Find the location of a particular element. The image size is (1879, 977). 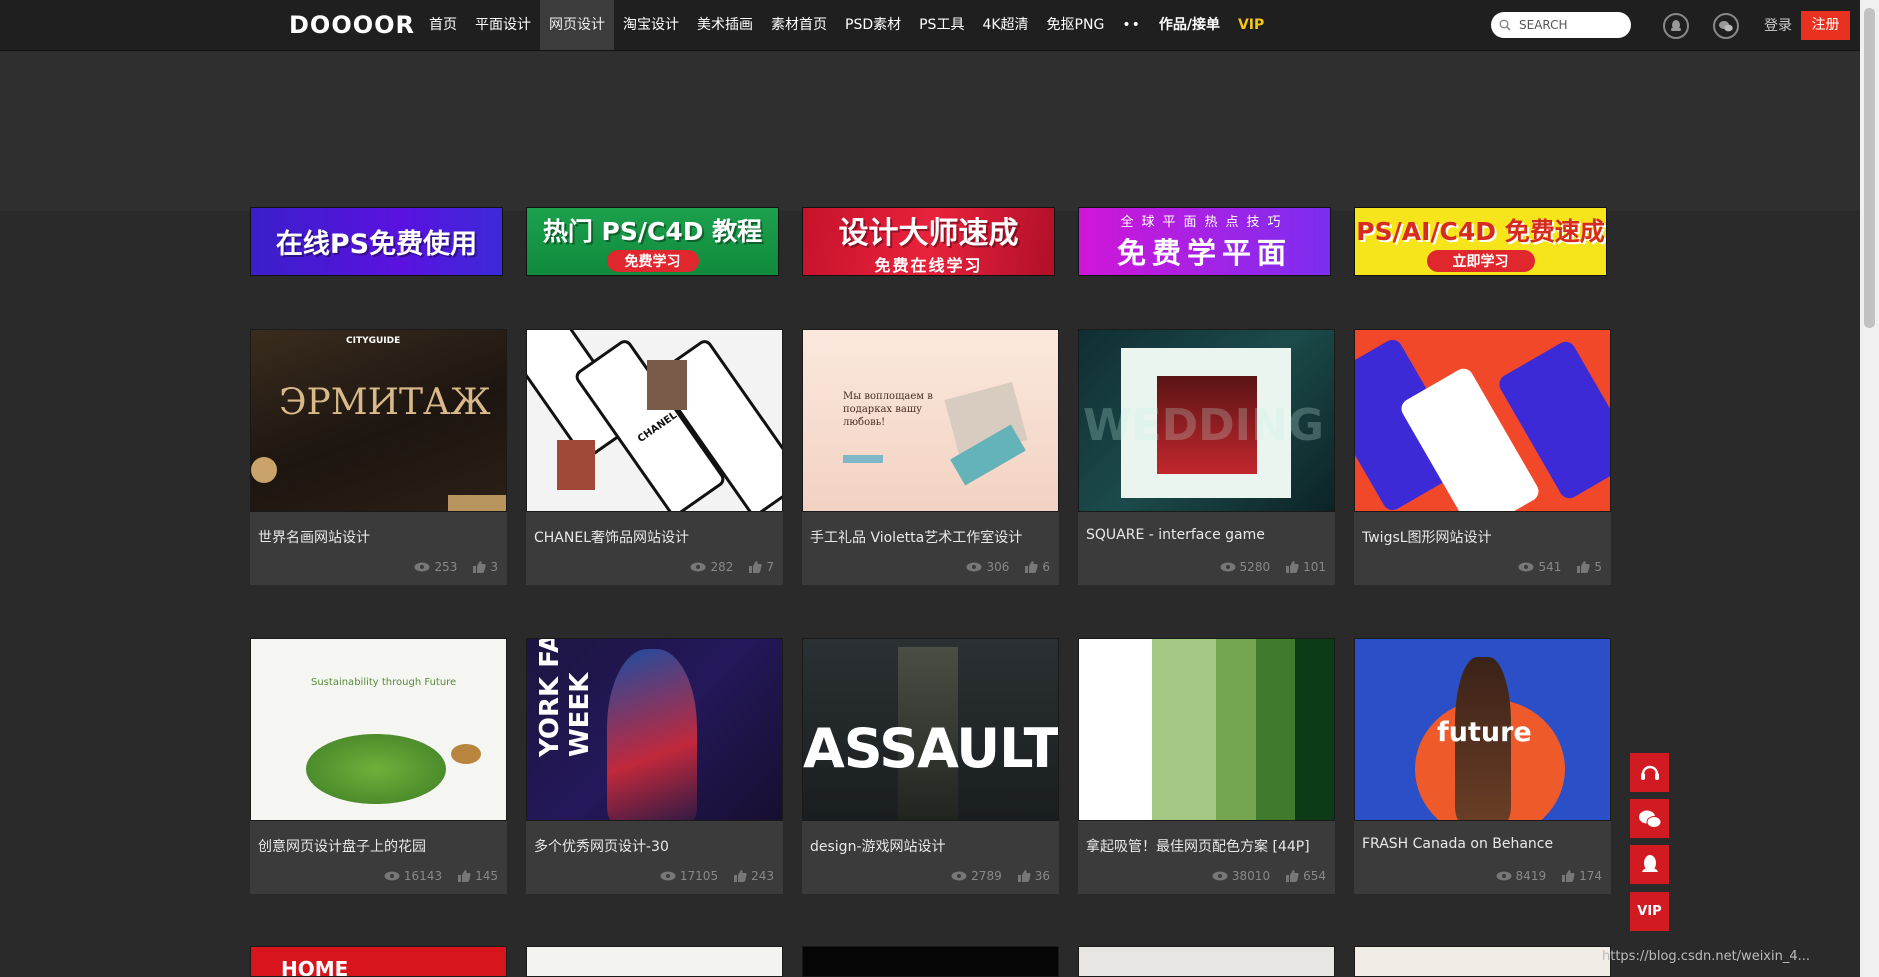

card-title: 创意网页设计盘子上的花园 is located at coordinates (378, 846).